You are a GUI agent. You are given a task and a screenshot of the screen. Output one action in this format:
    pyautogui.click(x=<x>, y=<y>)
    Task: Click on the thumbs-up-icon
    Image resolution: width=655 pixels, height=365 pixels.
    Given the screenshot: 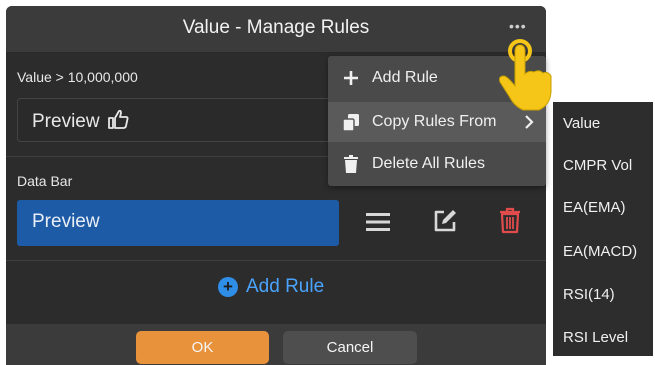 What is the action you would take?
    pyautogui.click(x=118, y=119)
    